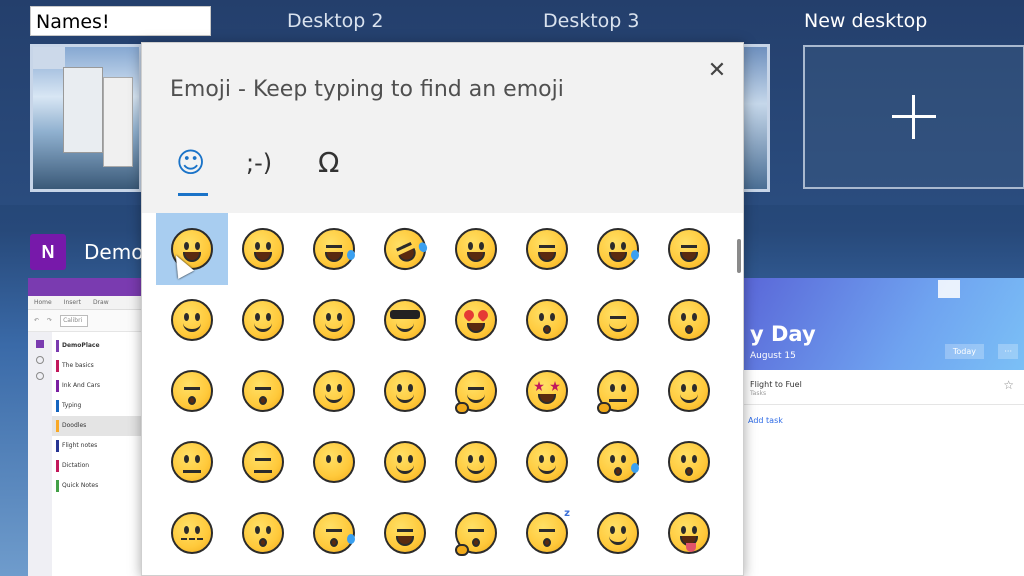  Describe the element at coordinates (193, 194) in the screenshot. I see `active-tab-indicator` at that location.